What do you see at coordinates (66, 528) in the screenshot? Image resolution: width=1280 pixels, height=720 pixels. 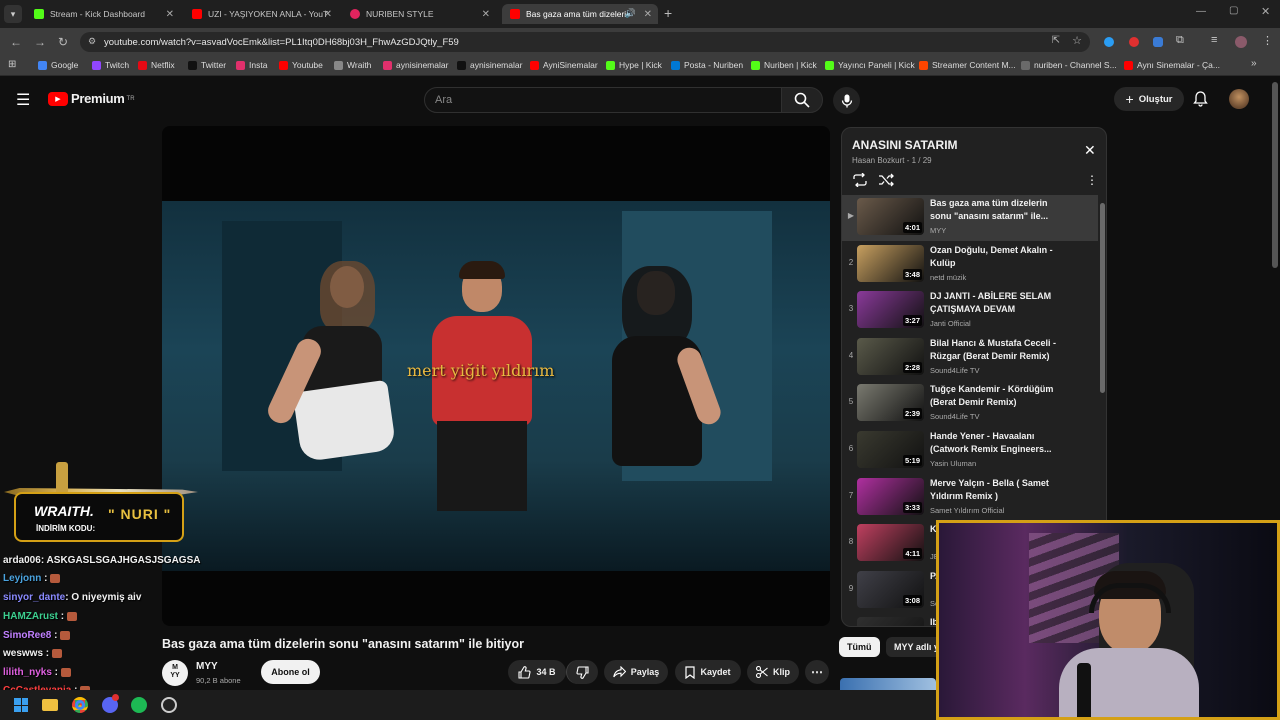 I see `discount-label: İNDİRİM KODU:` at bounding box center [66, 528].